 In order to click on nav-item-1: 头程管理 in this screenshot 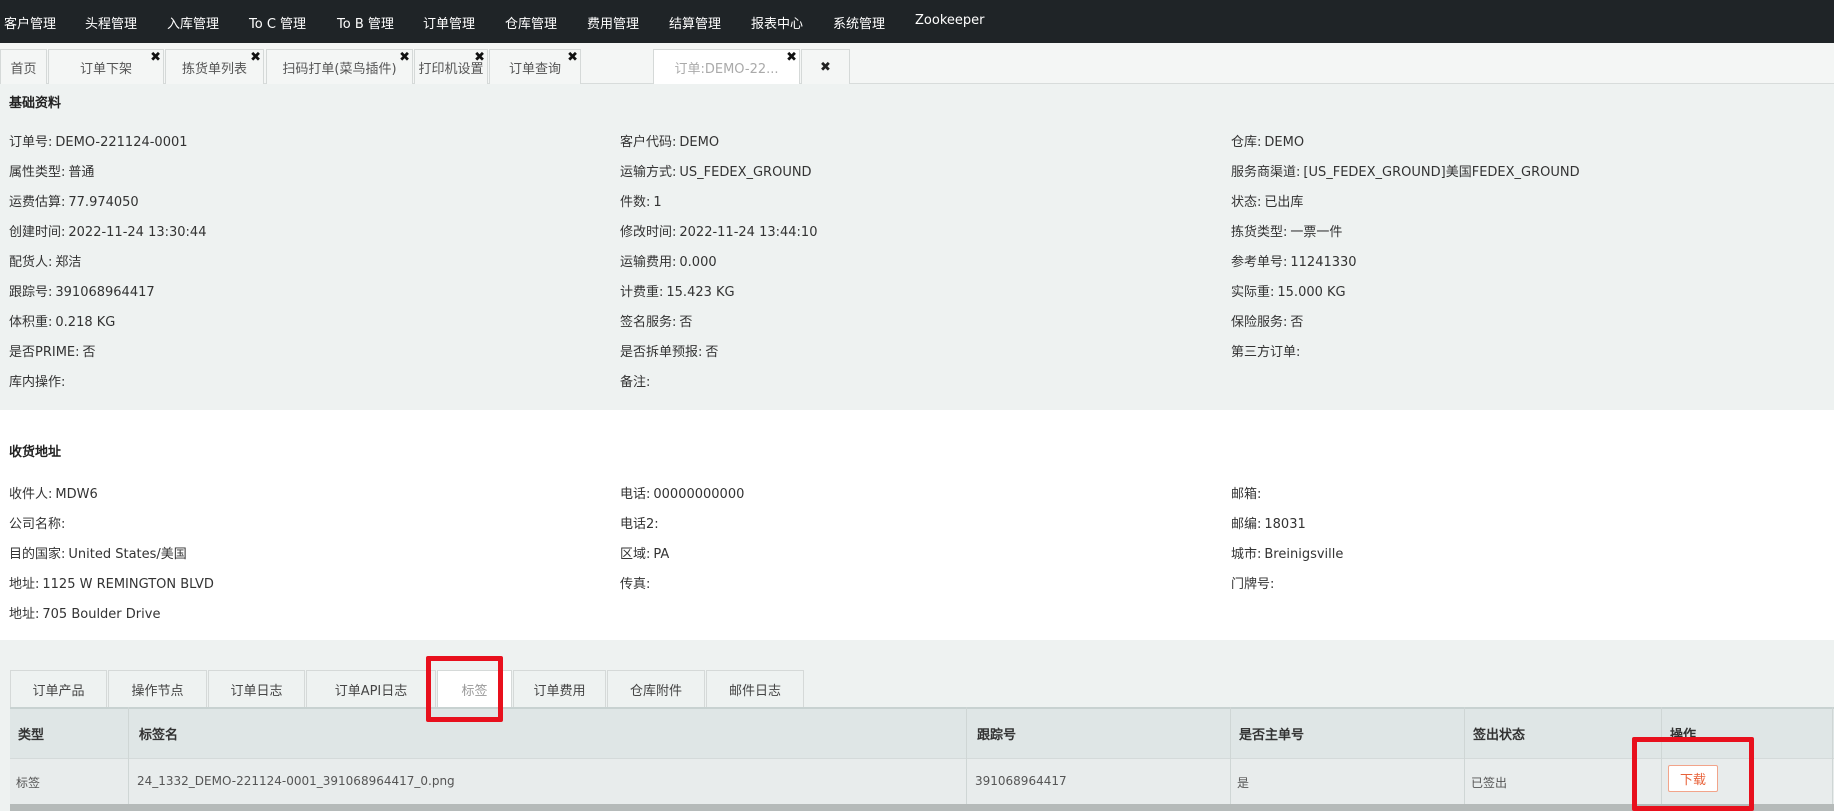, I will do `click(111, 22)`.